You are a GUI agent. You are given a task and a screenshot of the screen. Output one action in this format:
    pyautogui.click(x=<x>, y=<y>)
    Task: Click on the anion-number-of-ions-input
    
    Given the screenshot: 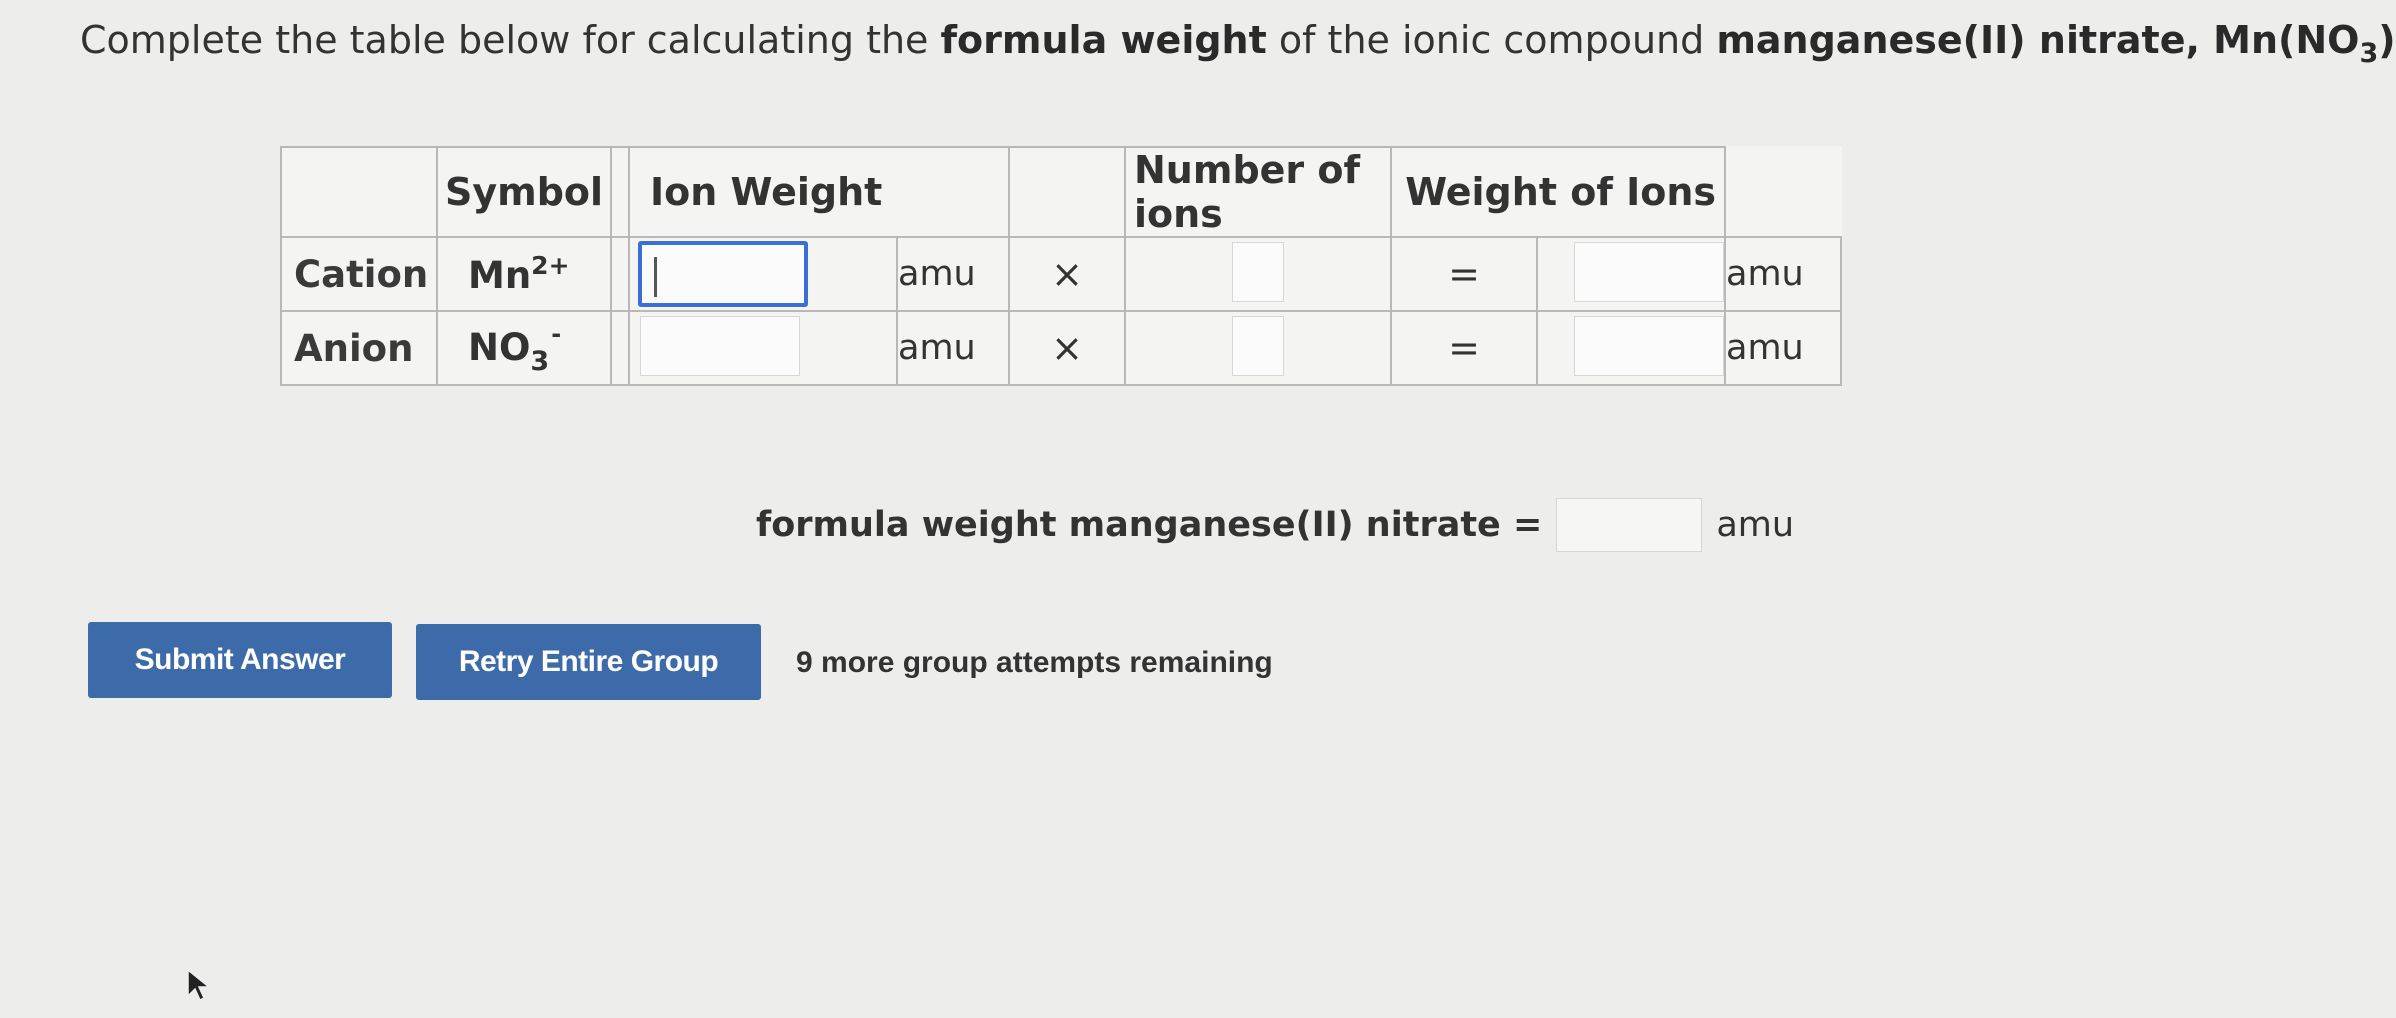 What is the action you would take?
    pyautogui.click(x=1258, y=346)
    